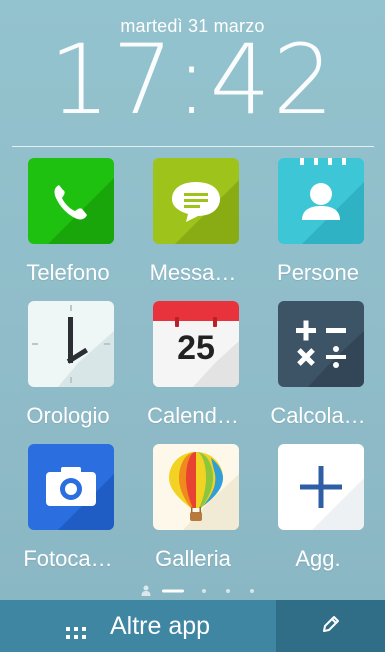  What do you see at coordinates (321, 344) in the screenshot?
I see `calculator-icon` at bounding box center [321, 344].